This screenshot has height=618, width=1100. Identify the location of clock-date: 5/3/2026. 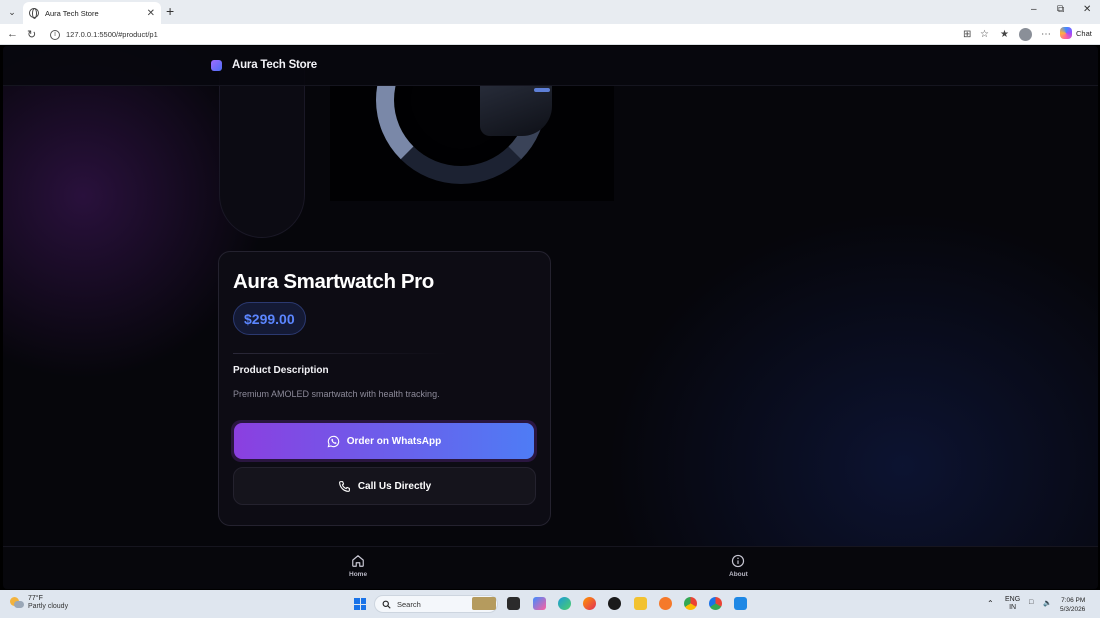
(1073, 609).